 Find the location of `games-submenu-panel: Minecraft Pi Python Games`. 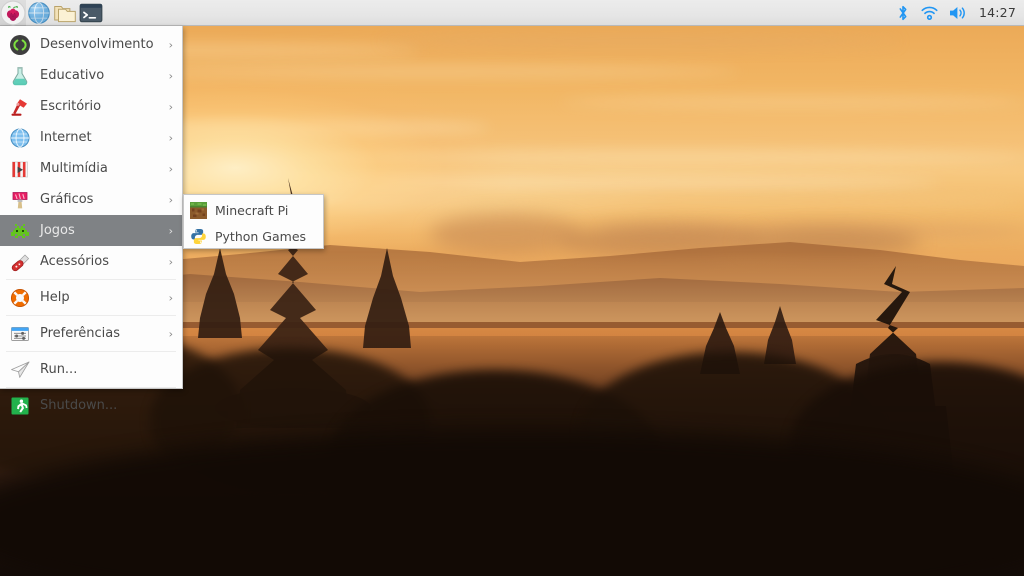

games-submenu-panel: Minecraft Pi Python Games is located at coordinates (253, 221).